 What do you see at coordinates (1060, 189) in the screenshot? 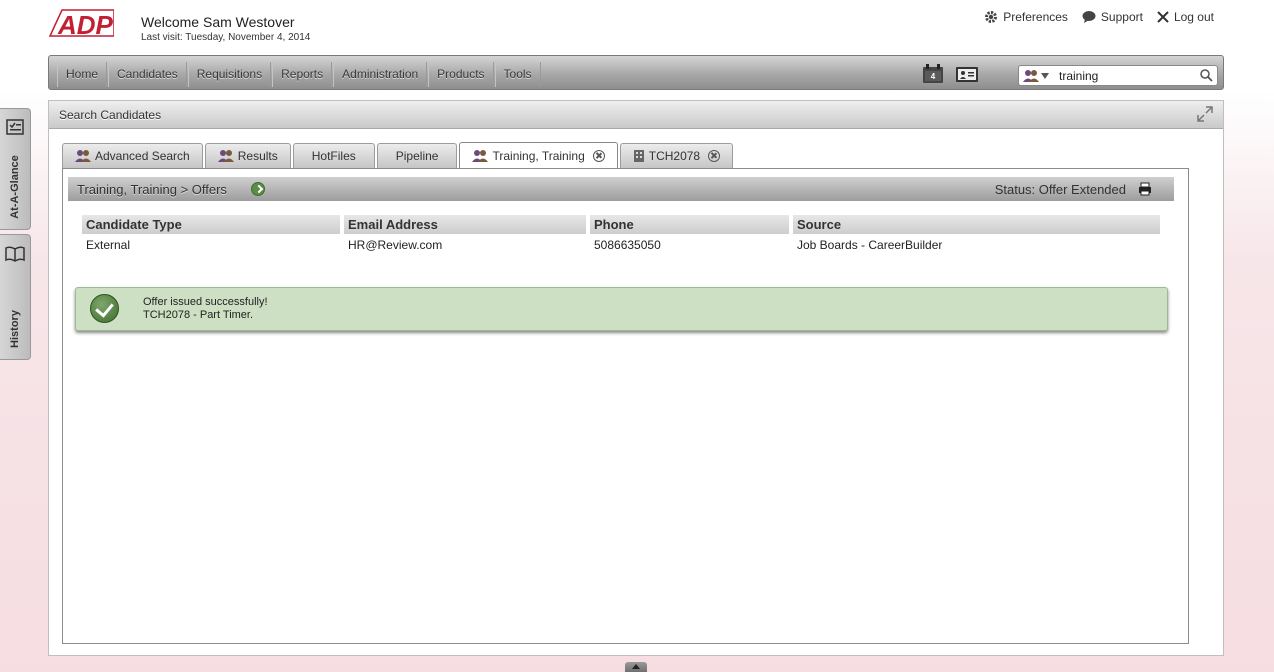
I see `status-text: Status: Offer Extended` at bounding box center [1060, 189].